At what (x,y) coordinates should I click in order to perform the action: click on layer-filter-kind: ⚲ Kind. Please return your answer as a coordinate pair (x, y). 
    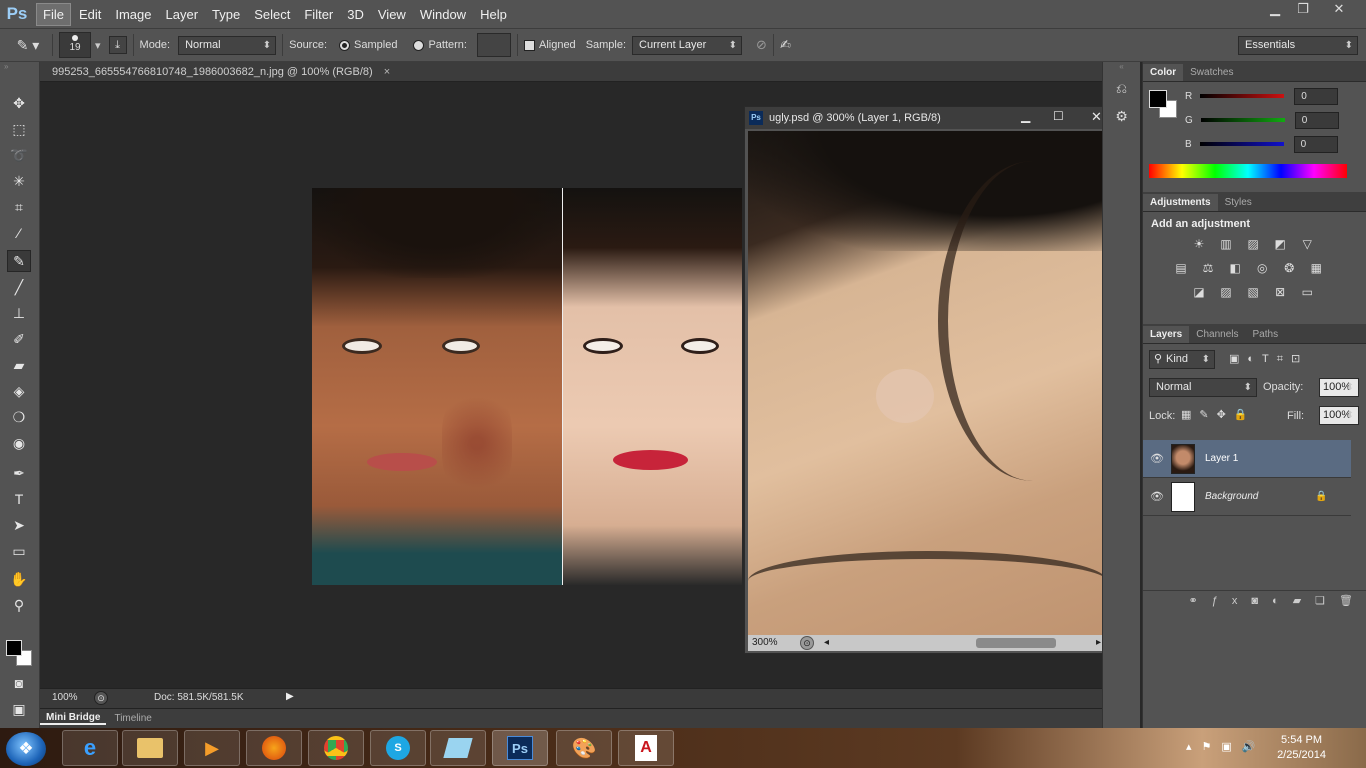
    Looking at the image, I should click on (1182, 359).